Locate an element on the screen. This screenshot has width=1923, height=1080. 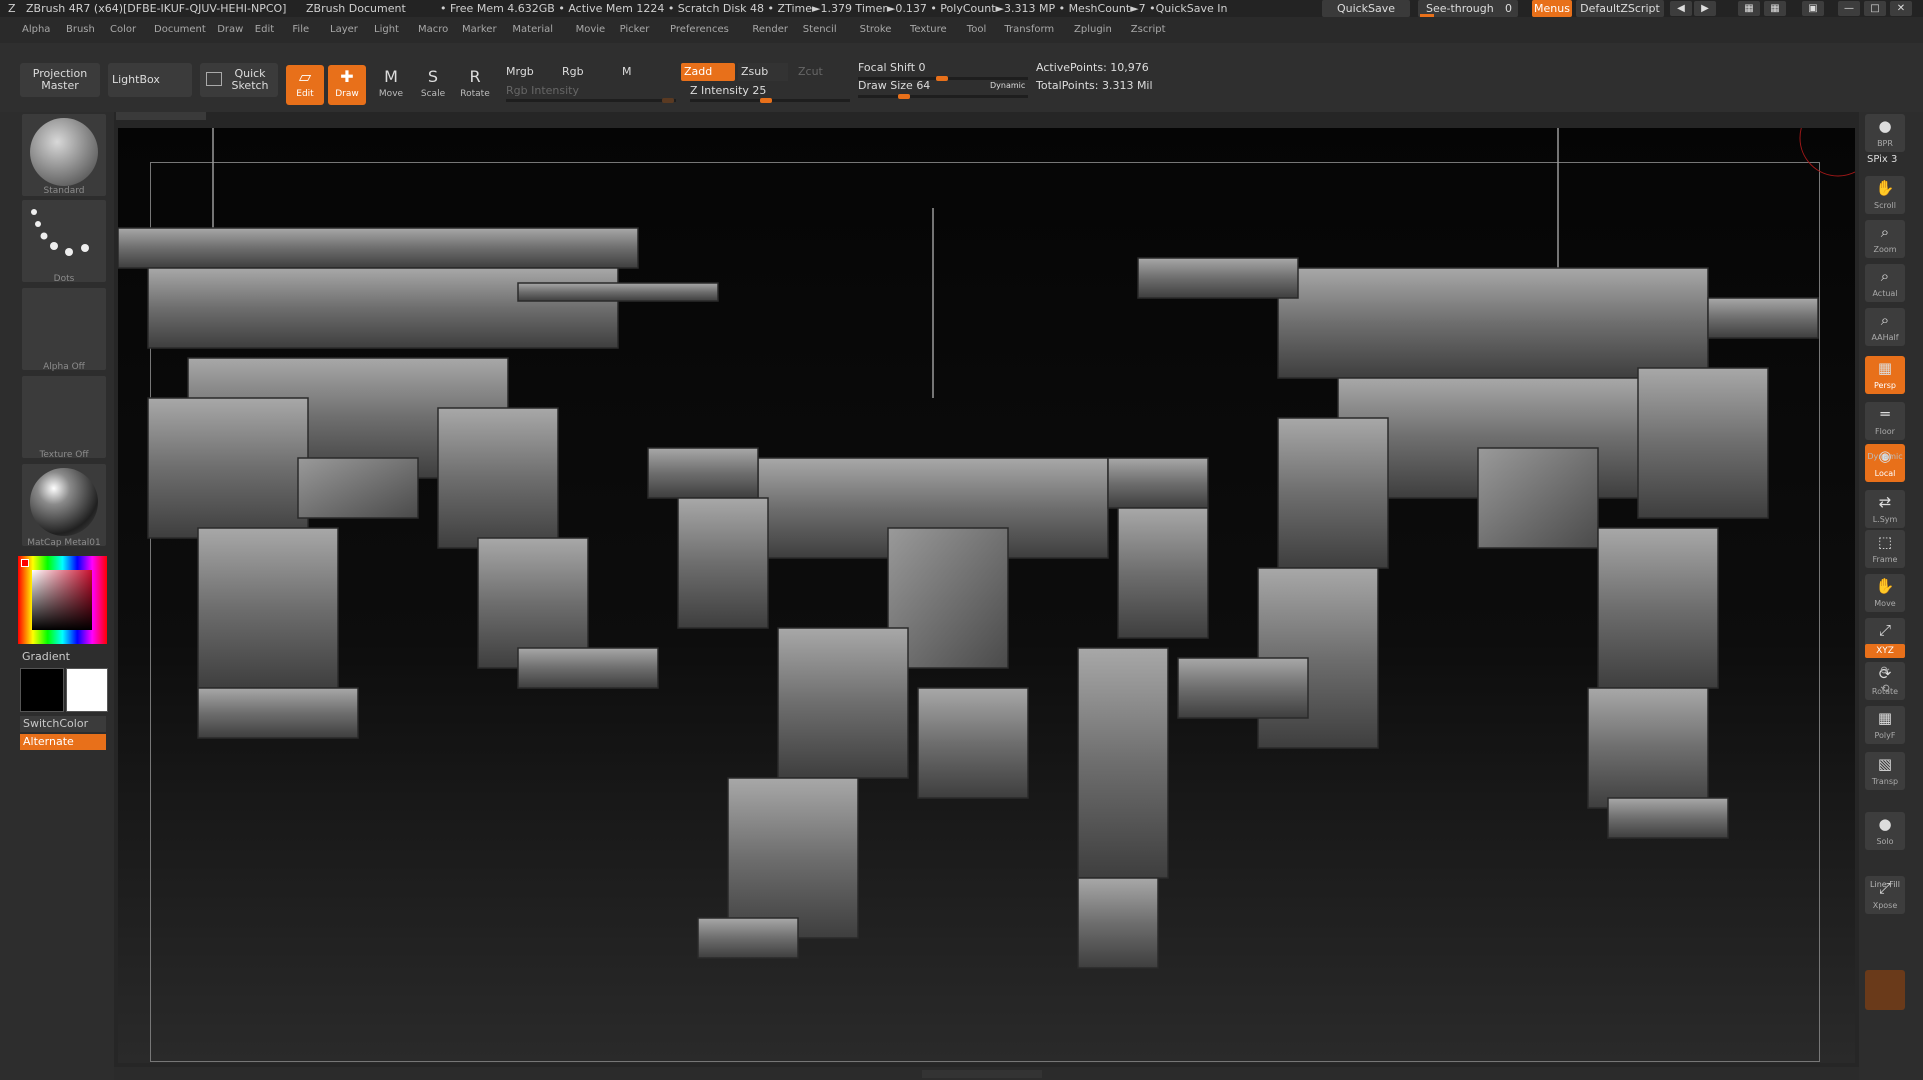
polyf-view-button: ▦ PolyF is located at coordinates (1885, 725).